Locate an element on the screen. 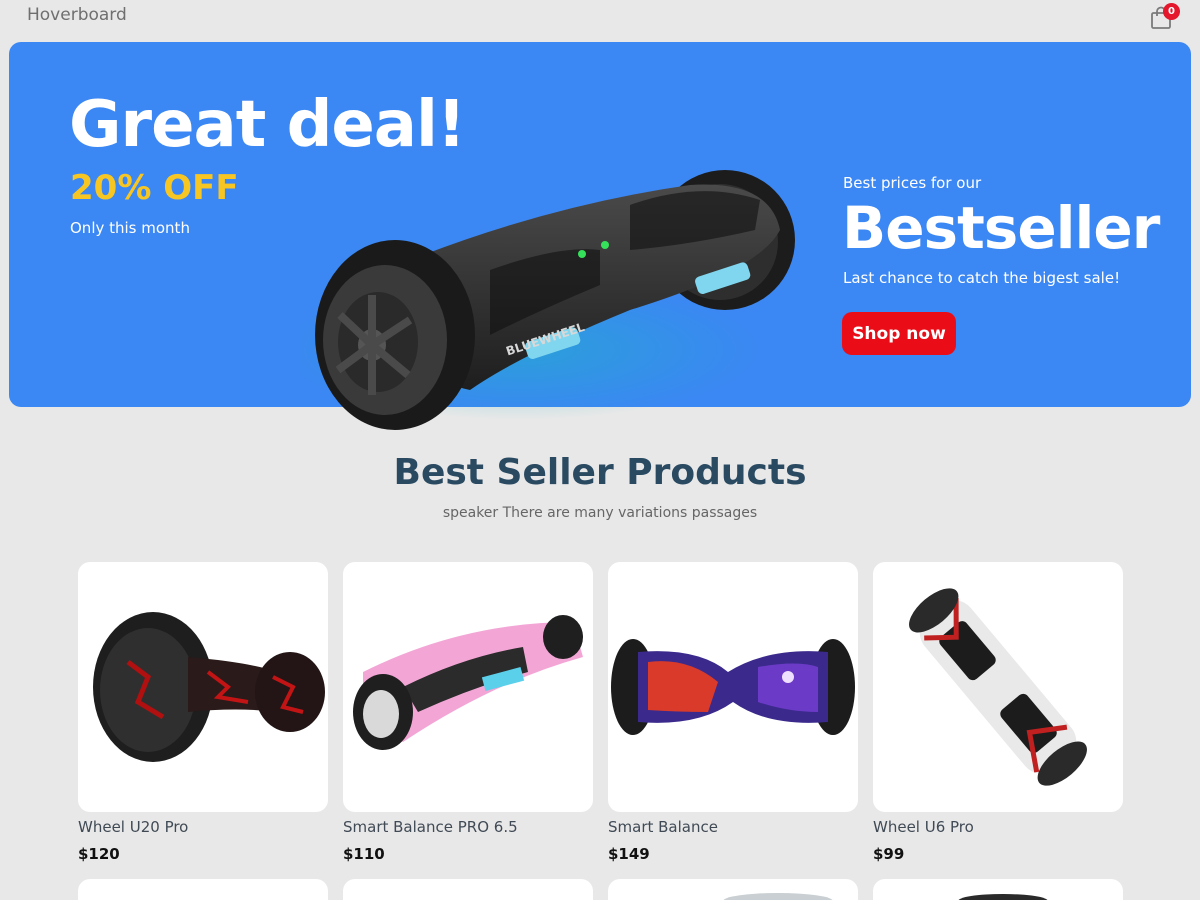 This screenshot has height=900, width=1200. hero-subtitle: Only this month is located at coordinates (130, 228).